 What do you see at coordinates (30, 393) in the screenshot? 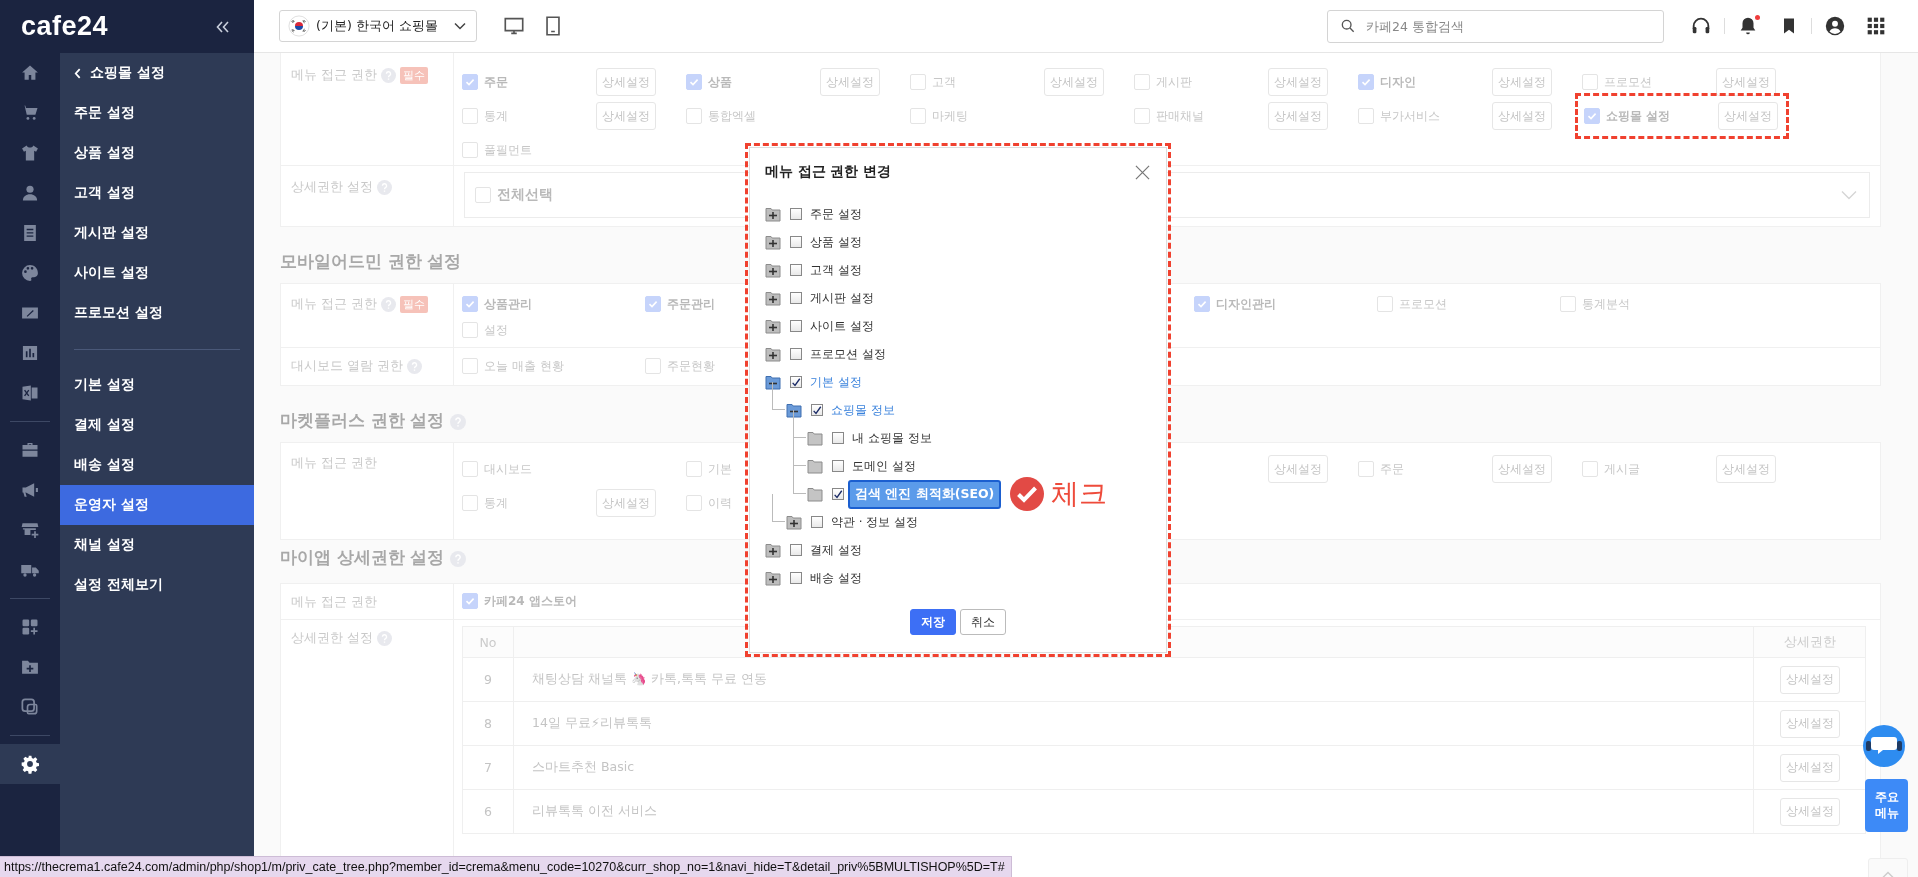
I see `spreadsheet-icon` at bounding box center [30, 393].